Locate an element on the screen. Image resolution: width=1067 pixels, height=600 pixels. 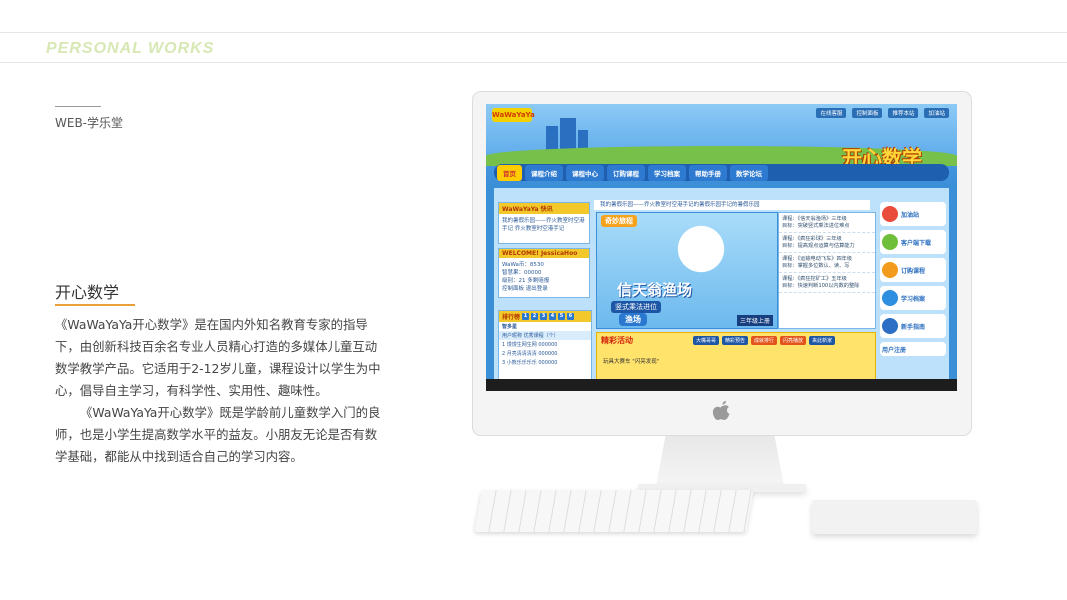
rank-tab: 2 is located at coordinates (535, 316).